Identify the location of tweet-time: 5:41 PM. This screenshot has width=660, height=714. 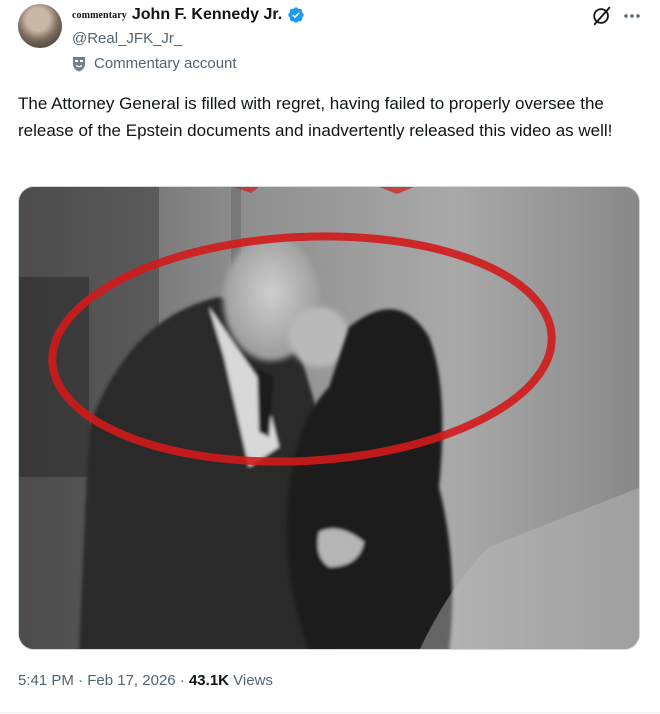
(46, 680).